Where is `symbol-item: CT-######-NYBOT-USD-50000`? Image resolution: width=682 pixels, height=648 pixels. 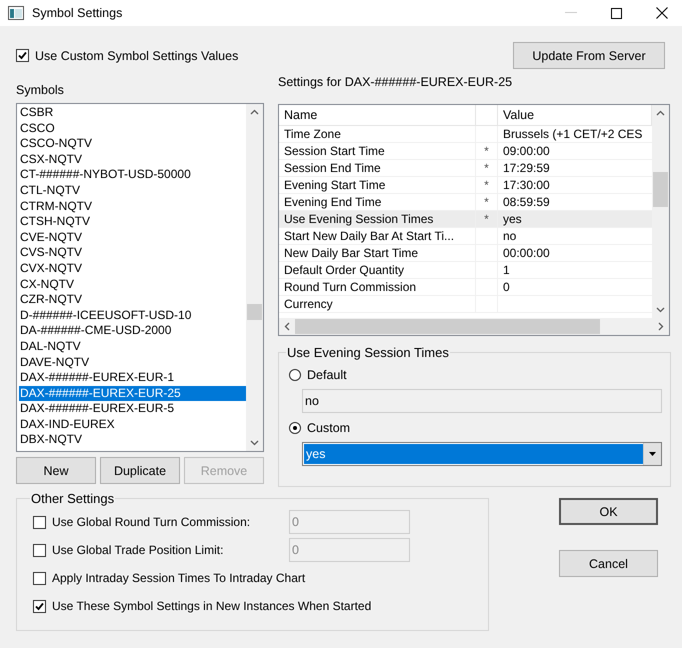
symbol-item: CT-######-NYBOT-USD-50000 is located at coordinates (132, 175).